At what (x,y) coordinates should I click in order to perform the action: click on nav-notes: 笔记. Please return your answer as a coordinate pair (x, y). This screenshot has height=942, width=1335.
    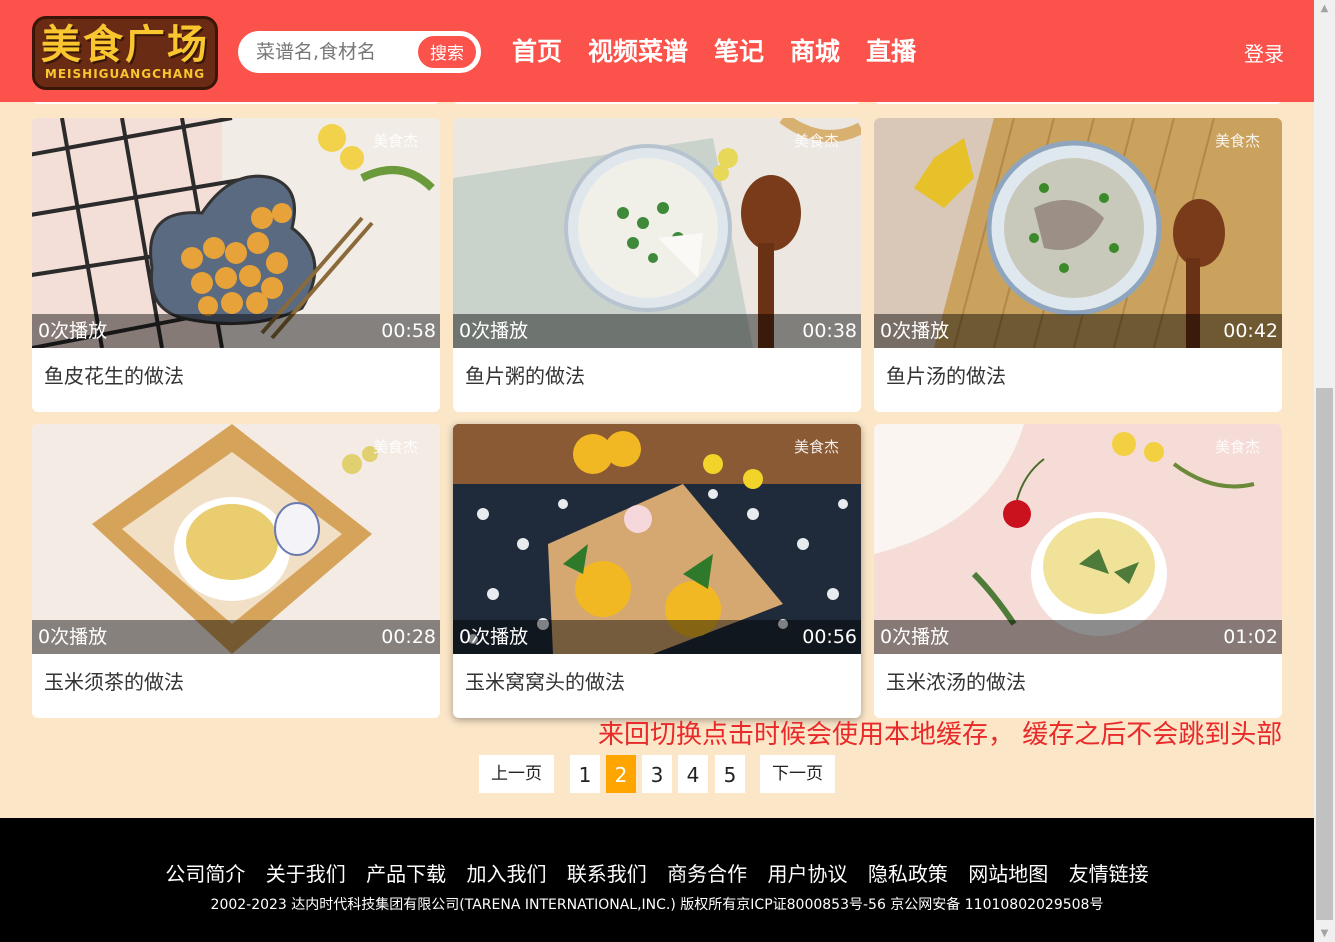
    Looking at the image, I should click on (739, 52).